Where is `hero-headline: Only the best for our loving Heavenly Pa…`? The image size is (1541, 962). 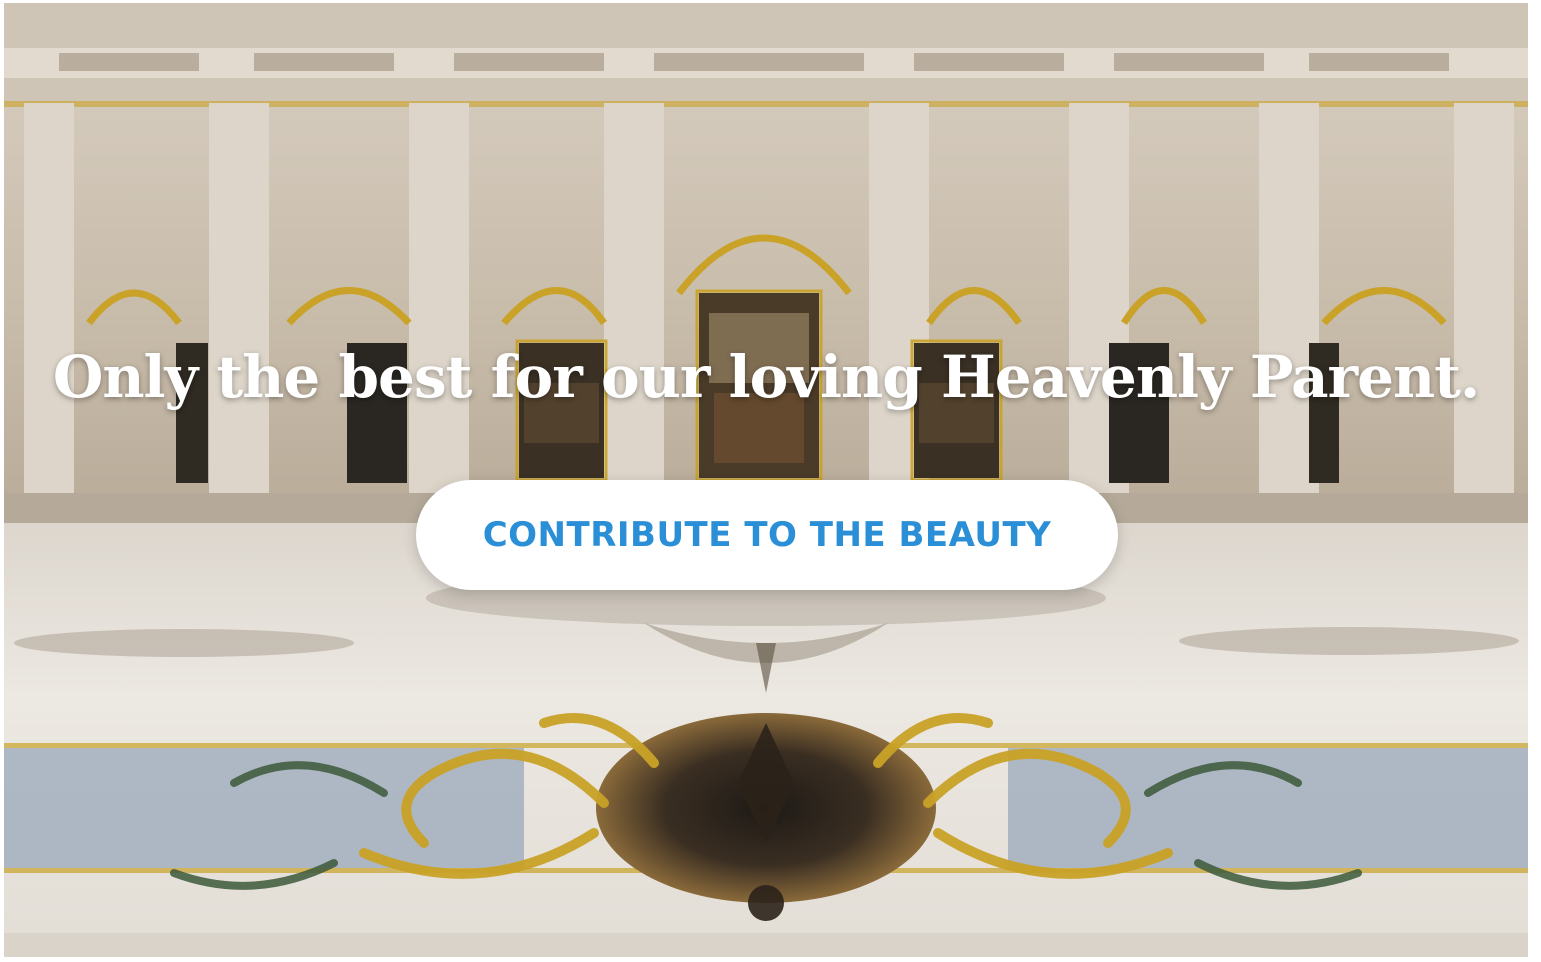
hero-headline: Only the best for our loving Heavenly Pa… is located at coordinates (766, 377).